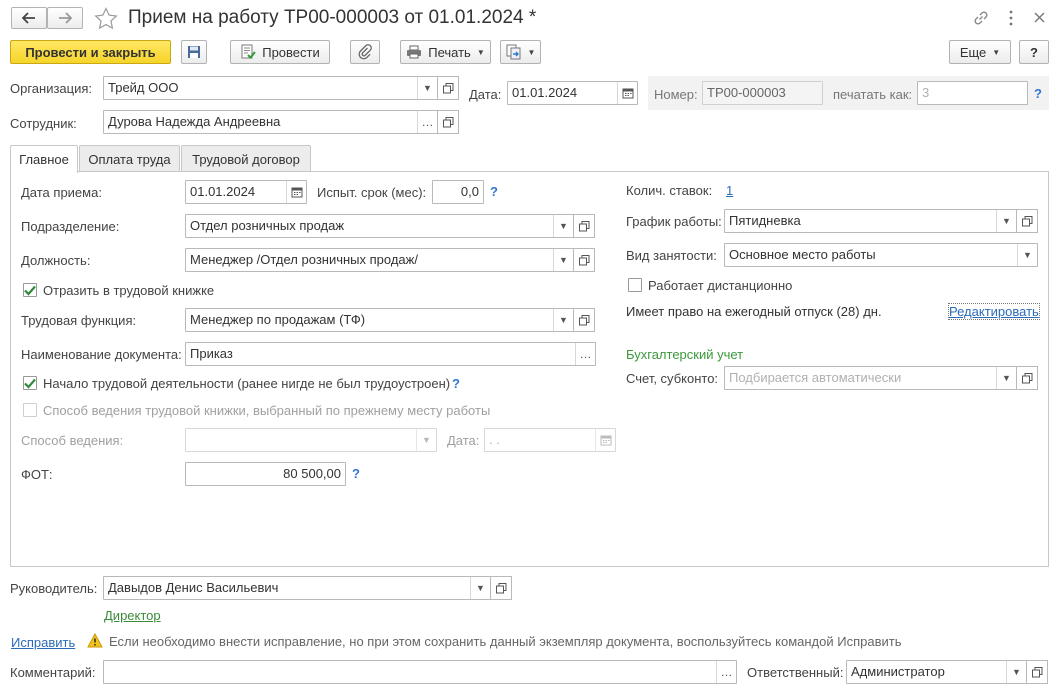 This screenshot has width=1056, height=693. Describe the element at coordinates (572, 93) in the screenshot. I see `date-field: 01.01.2024` at that location.